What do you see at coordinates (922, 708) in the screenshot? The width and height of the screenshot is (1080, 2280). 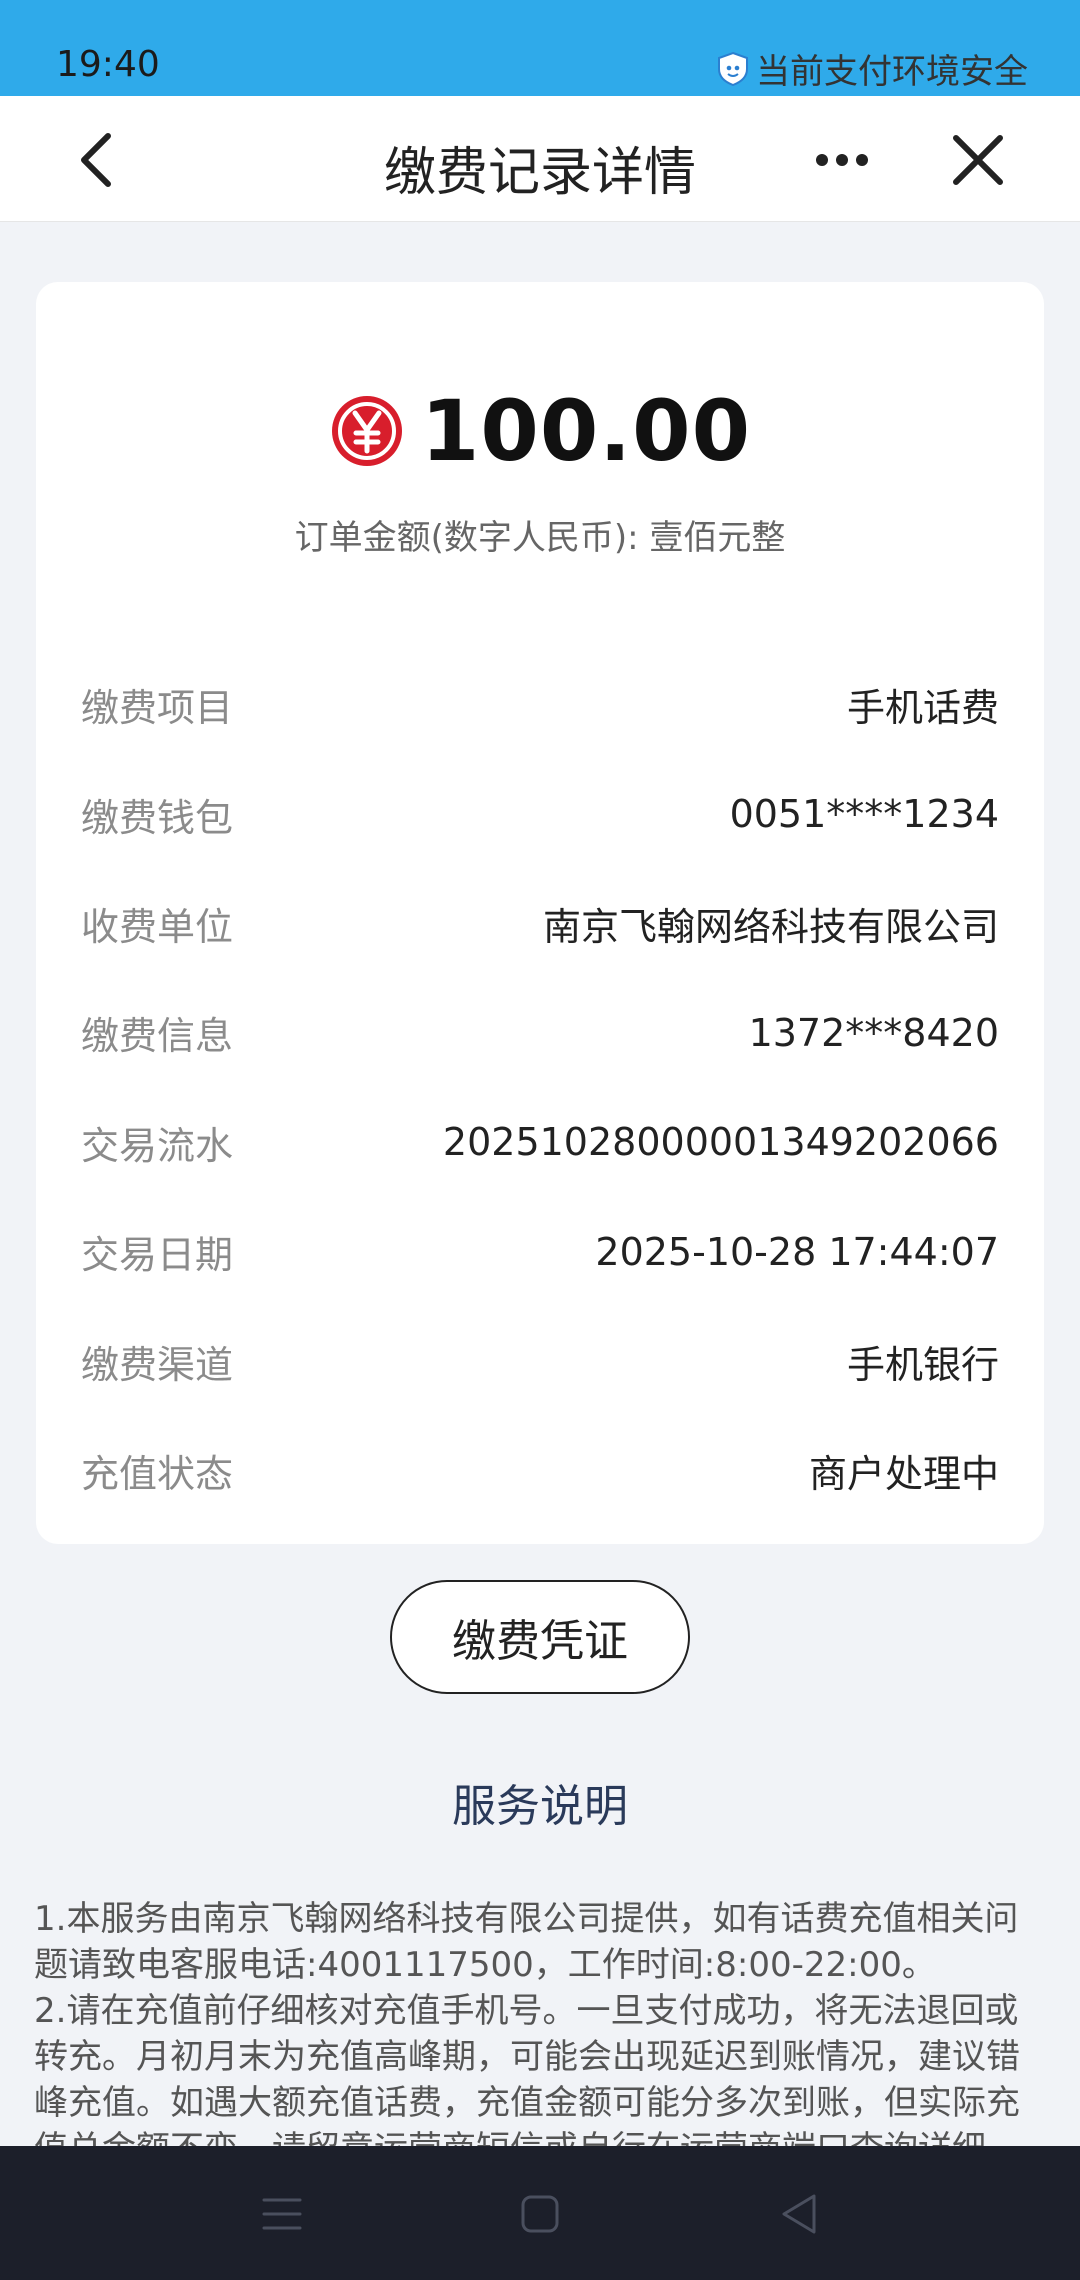 I see `detail-value: 手机话费` at bounding box center [922, 708].